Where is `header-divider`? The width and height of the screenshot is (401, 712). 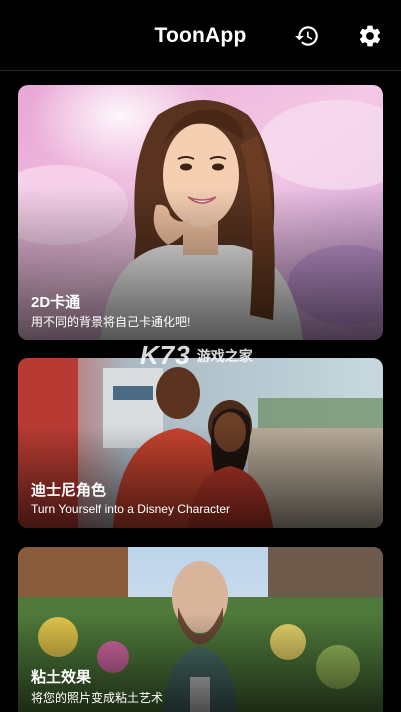 header-divider is located at coordinates (200, 70).